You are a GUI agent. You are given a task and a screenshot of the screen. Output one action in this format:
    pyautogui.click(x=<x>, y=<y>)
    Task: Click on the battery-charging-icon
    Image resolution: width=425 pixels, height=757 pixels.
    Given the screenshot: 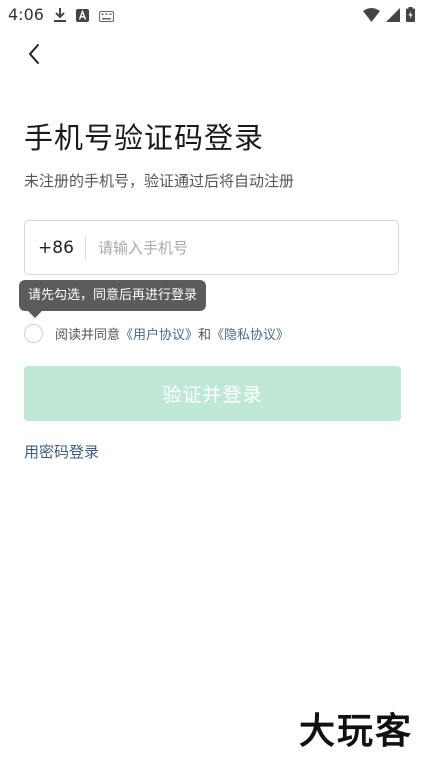 What is the action you would take?
    pyautogui.click(x=410, y=16)
    